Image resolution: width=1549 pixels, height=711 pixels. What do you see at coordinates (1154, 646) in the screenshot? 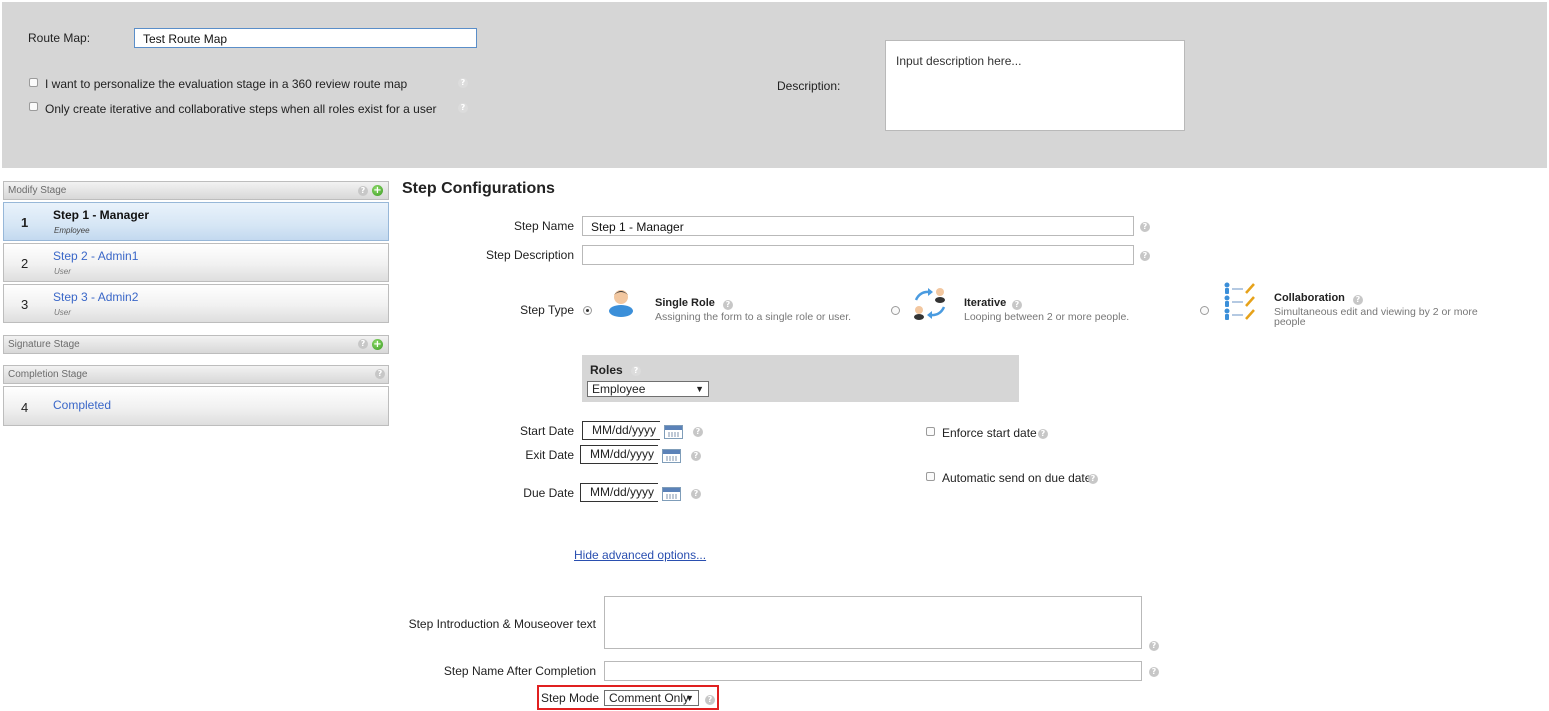
I see `step-introduction-help-icon: ?` at bounding box center [1154, 646].